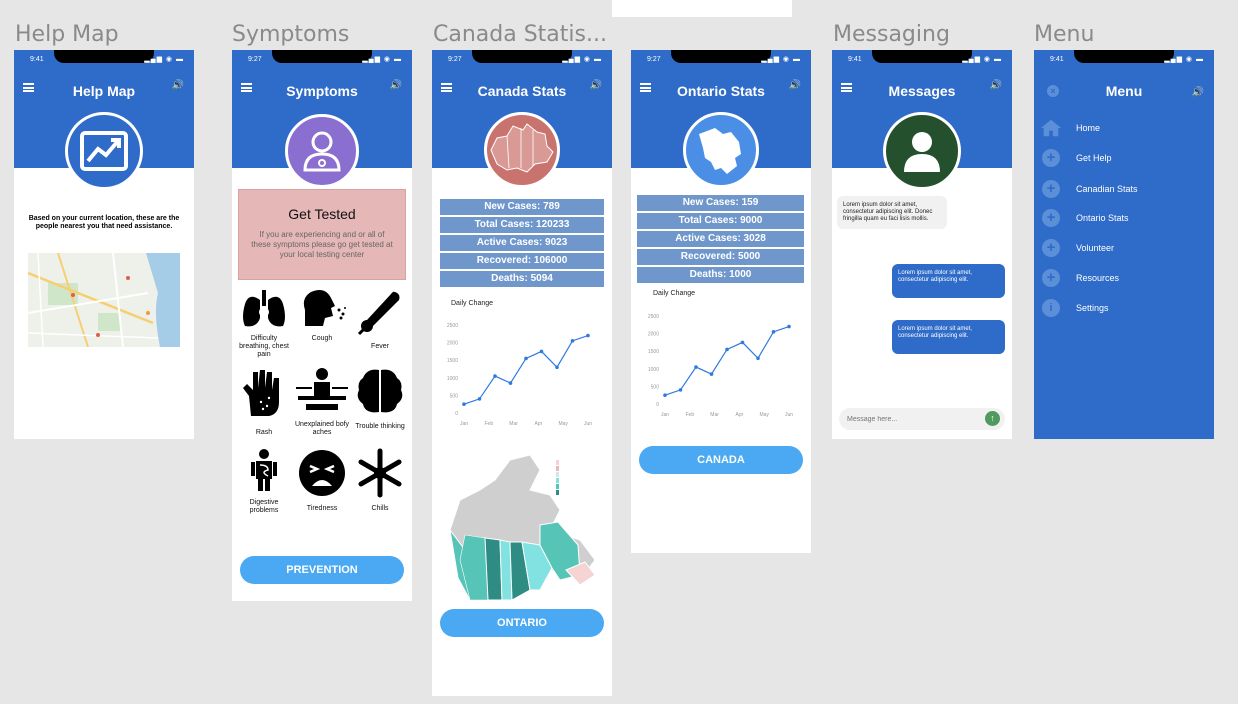  Describe the element at coordinates (539, 424) in the screenshot. I see `x-tick-label: Apr` at that location.